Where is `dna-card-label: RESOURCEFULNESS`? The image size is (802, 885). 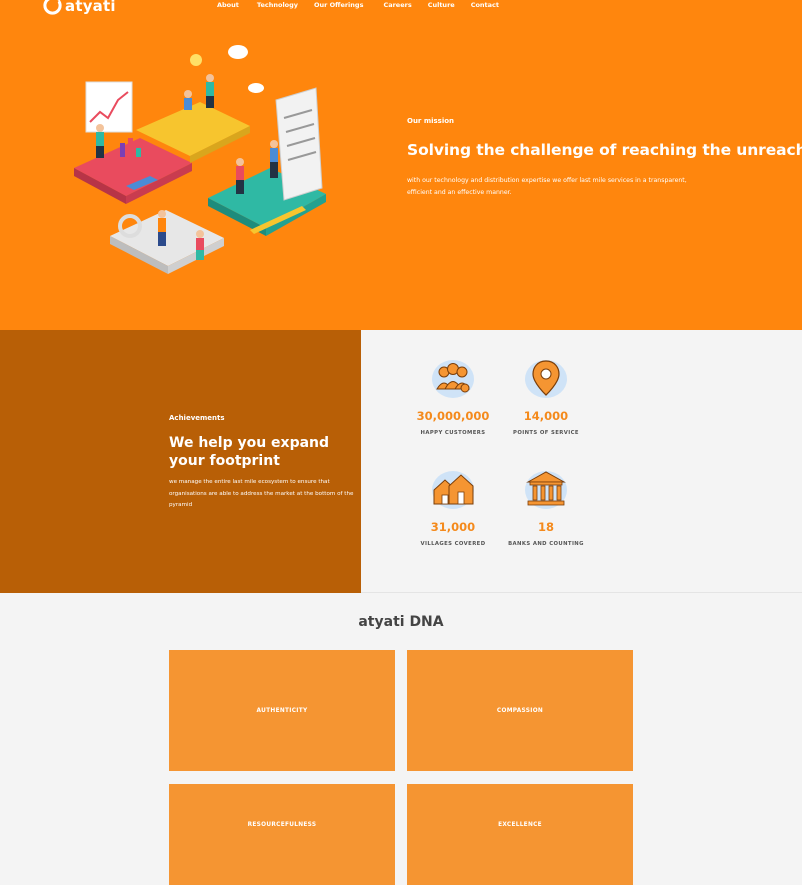 dna-card-label: RESOURCEFULNESS is located at coordinates (282, 824).